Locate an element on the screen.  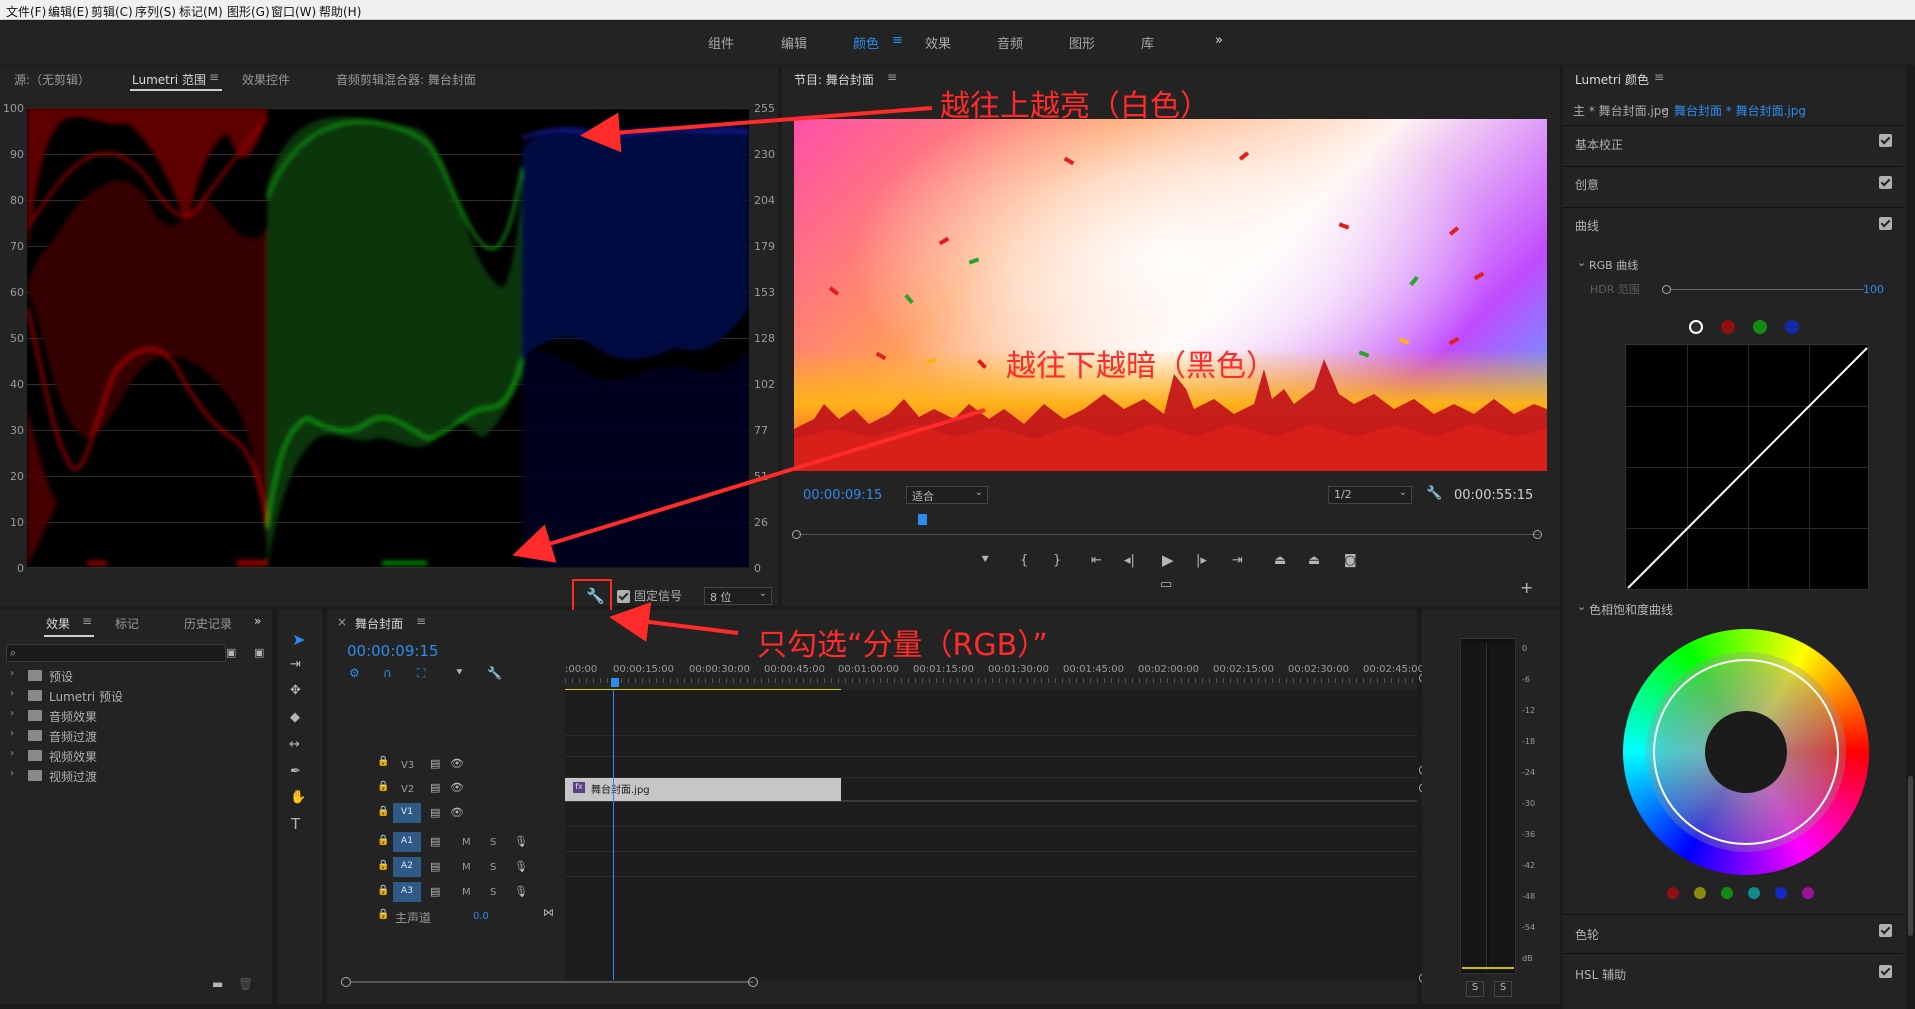
track-area: fx 舞台封面.jpg is located at coordinates (991, 835).